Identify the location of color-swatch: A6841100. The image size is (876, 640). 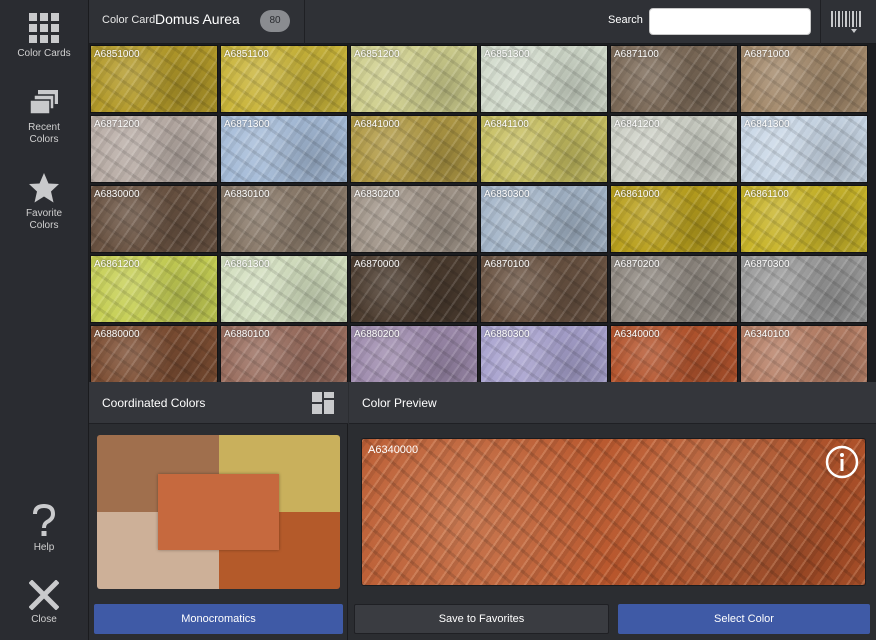
(544, 149).